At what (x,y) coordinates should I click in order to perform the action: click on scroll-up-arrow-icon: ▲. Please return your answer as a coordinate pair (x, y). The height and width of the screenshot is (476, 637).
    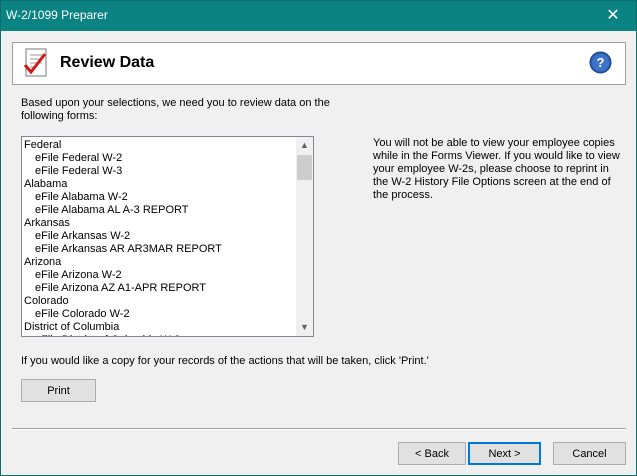
    Looking at the image, I should click on (304, 145).